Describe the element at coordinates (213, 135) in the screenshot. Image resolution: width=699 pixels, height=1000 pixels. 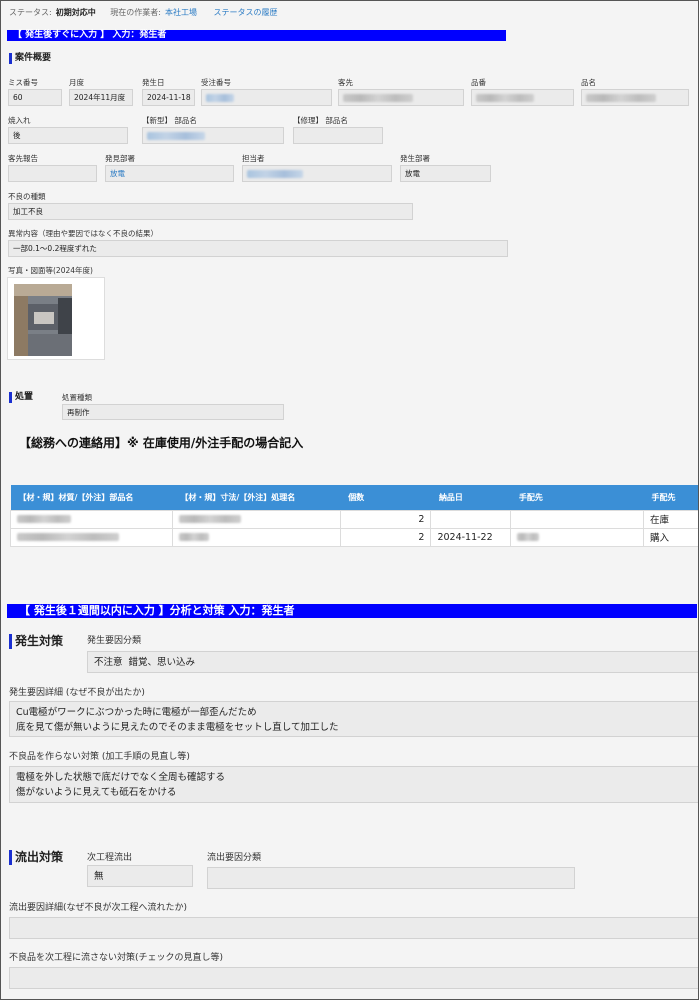
I see `new-part-field` at that location.